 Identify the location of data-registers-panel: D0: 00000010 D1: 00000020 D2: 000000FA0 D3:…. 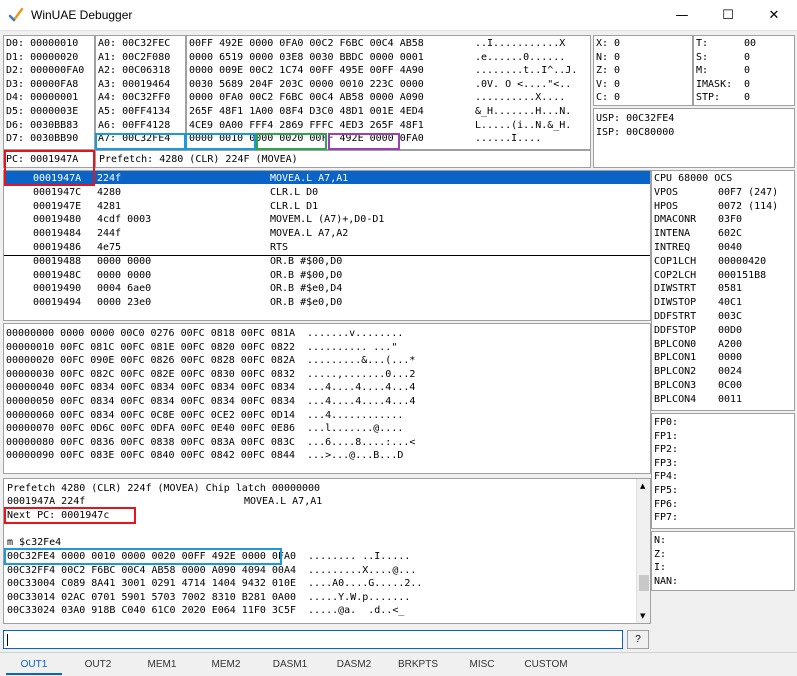
(49, 92).